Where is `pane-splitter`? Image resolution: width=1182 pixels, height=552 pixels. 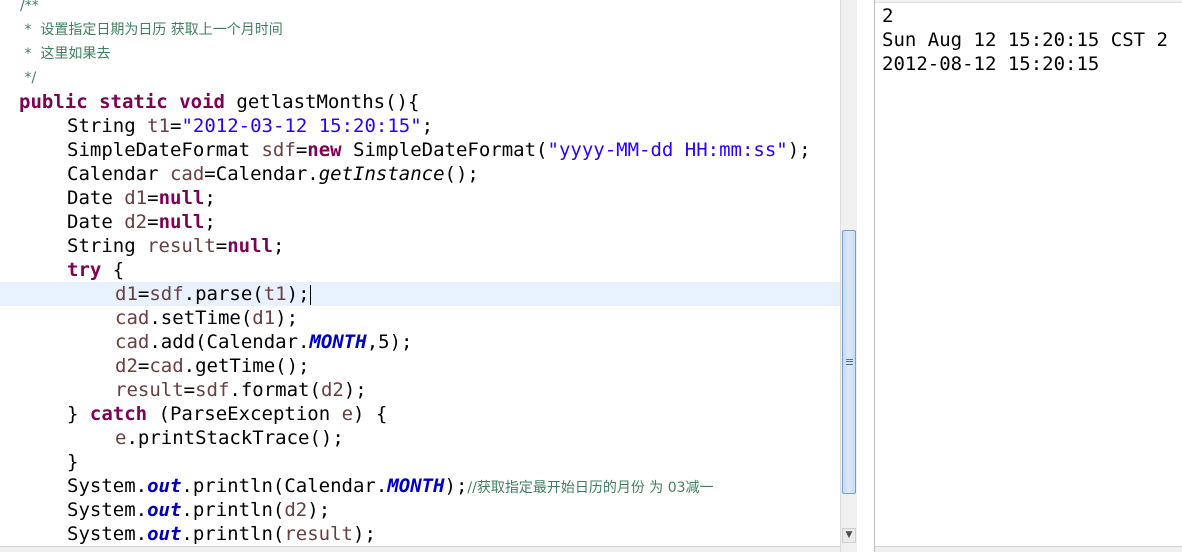
pane-splitter is located at coordinates (866, 276).